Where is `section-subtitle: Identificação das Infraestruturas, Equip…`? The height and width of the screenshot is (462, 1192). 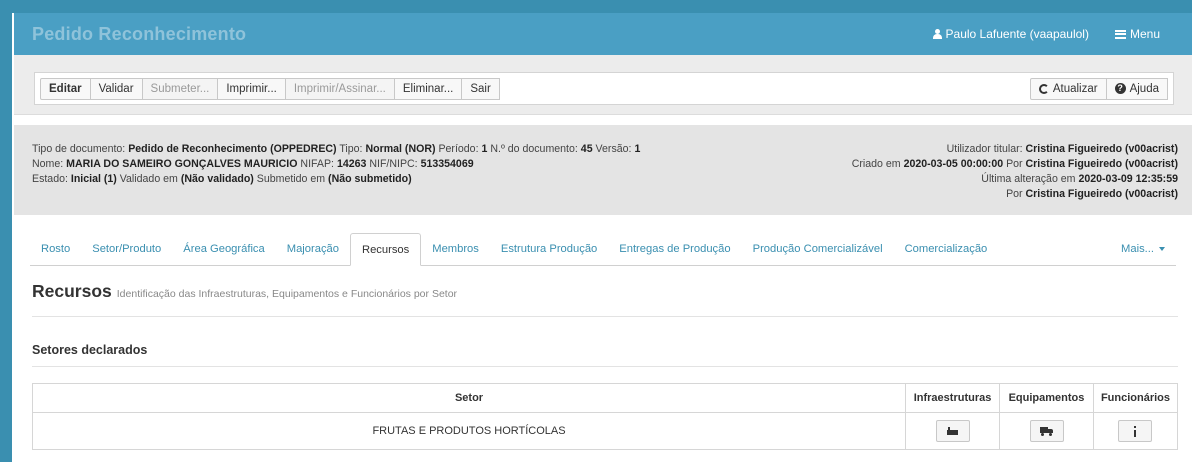 section-subtitle: Identificação das Infraestruturas, Equip… is located at coordinates (287, 294).